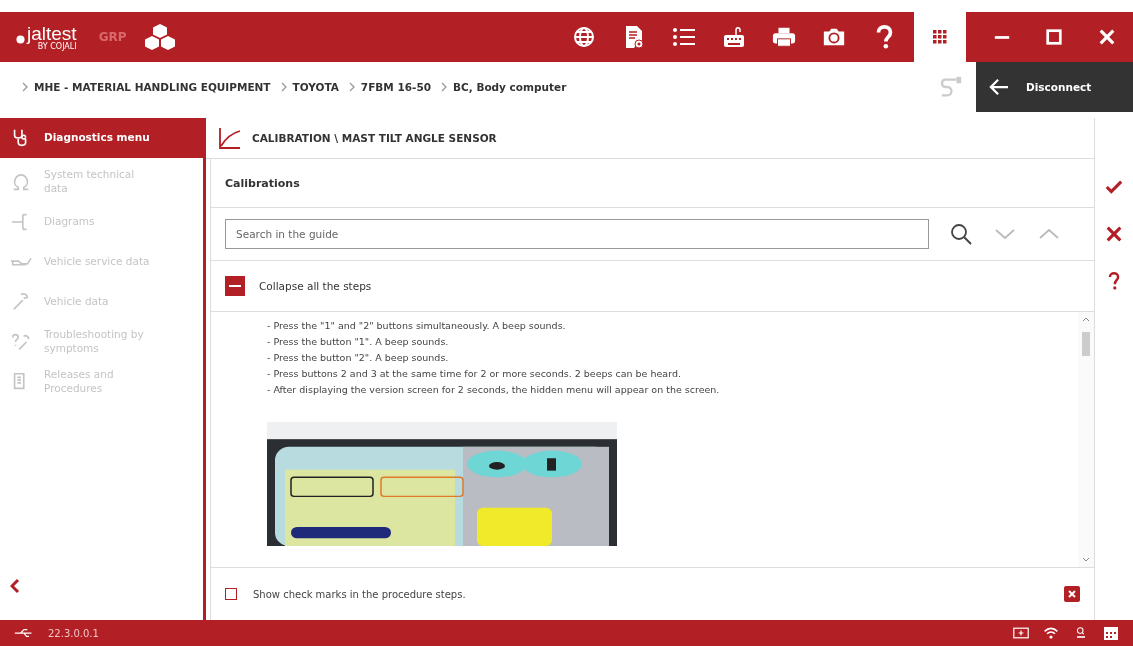 The height and width of the screenshot is (646, 1133). What do you see at coordinates (374, 138) in the screenshot?
I see `page-title: CALIBRATION \ MAST TILT ANGLE SENSOR` at bounding box center [374, 138].